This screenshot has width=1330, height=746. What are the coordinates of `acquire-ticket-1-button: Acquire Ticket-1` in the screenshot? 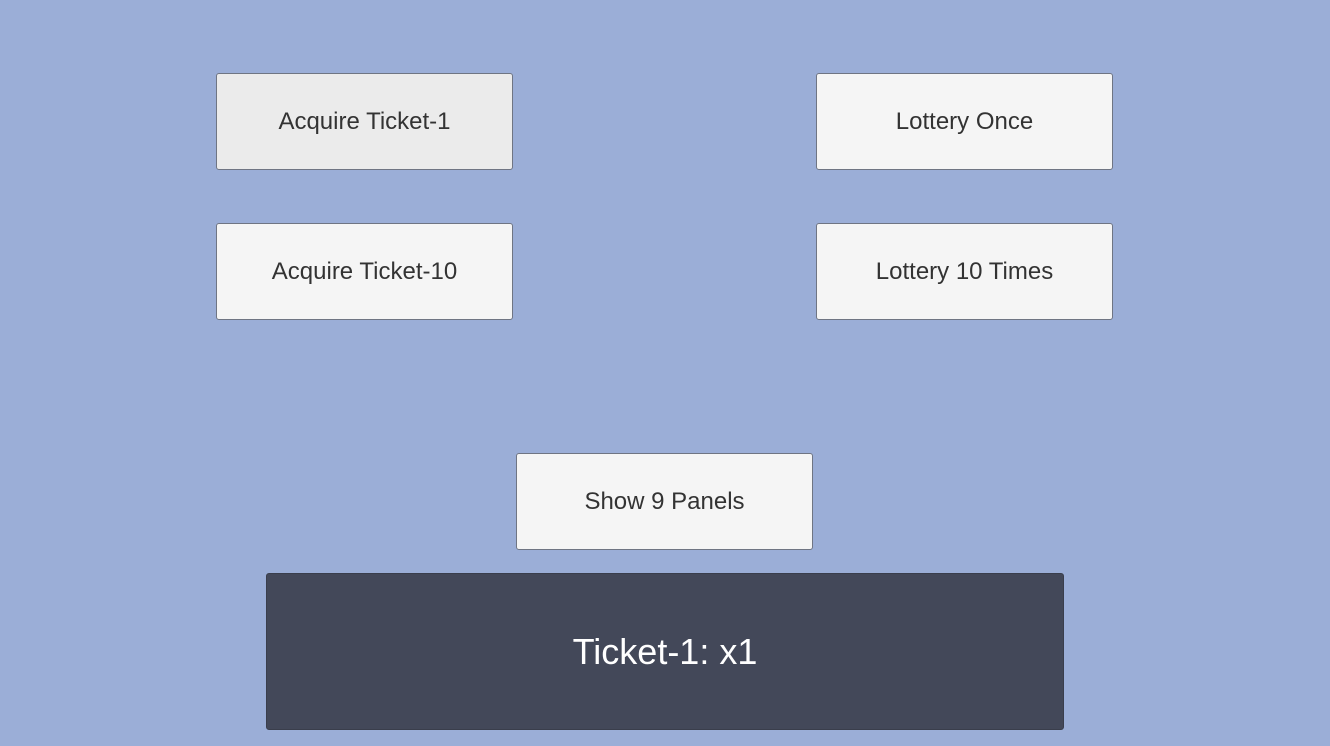 It's located at (364, 121).